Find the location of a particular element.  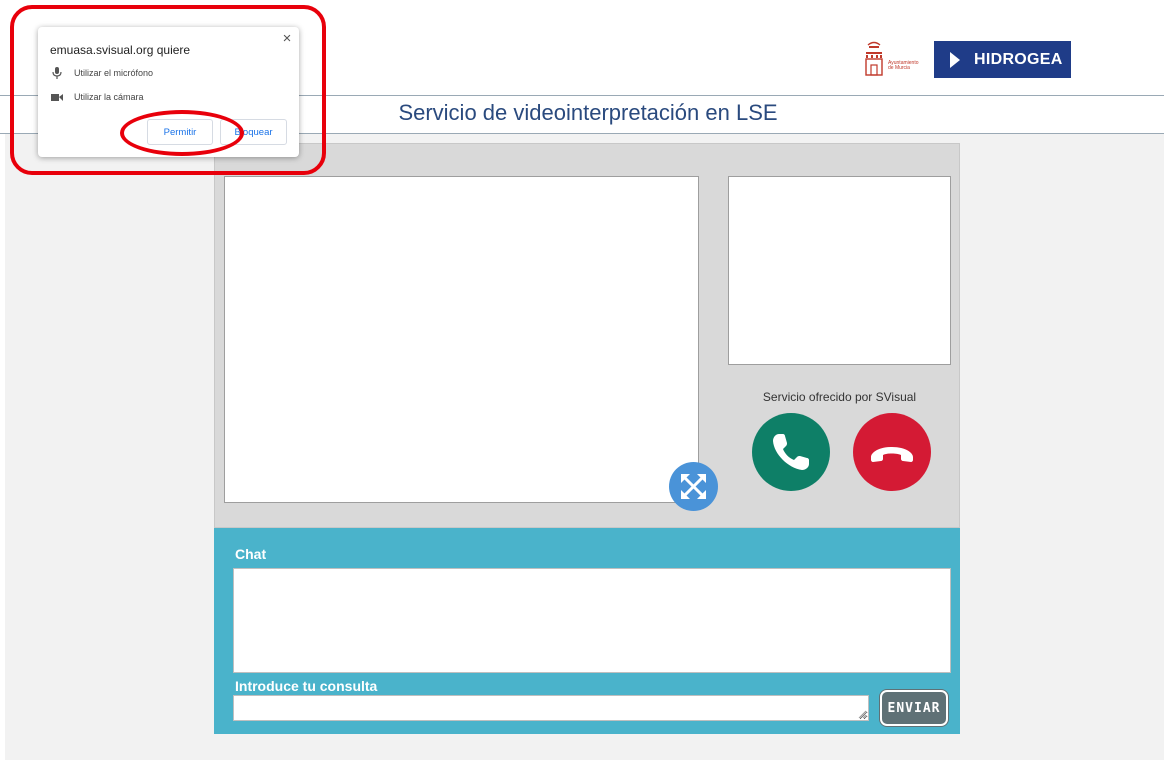

hidrogea-logo-text: HIDROGEA is located at coordinates (1018, 59).